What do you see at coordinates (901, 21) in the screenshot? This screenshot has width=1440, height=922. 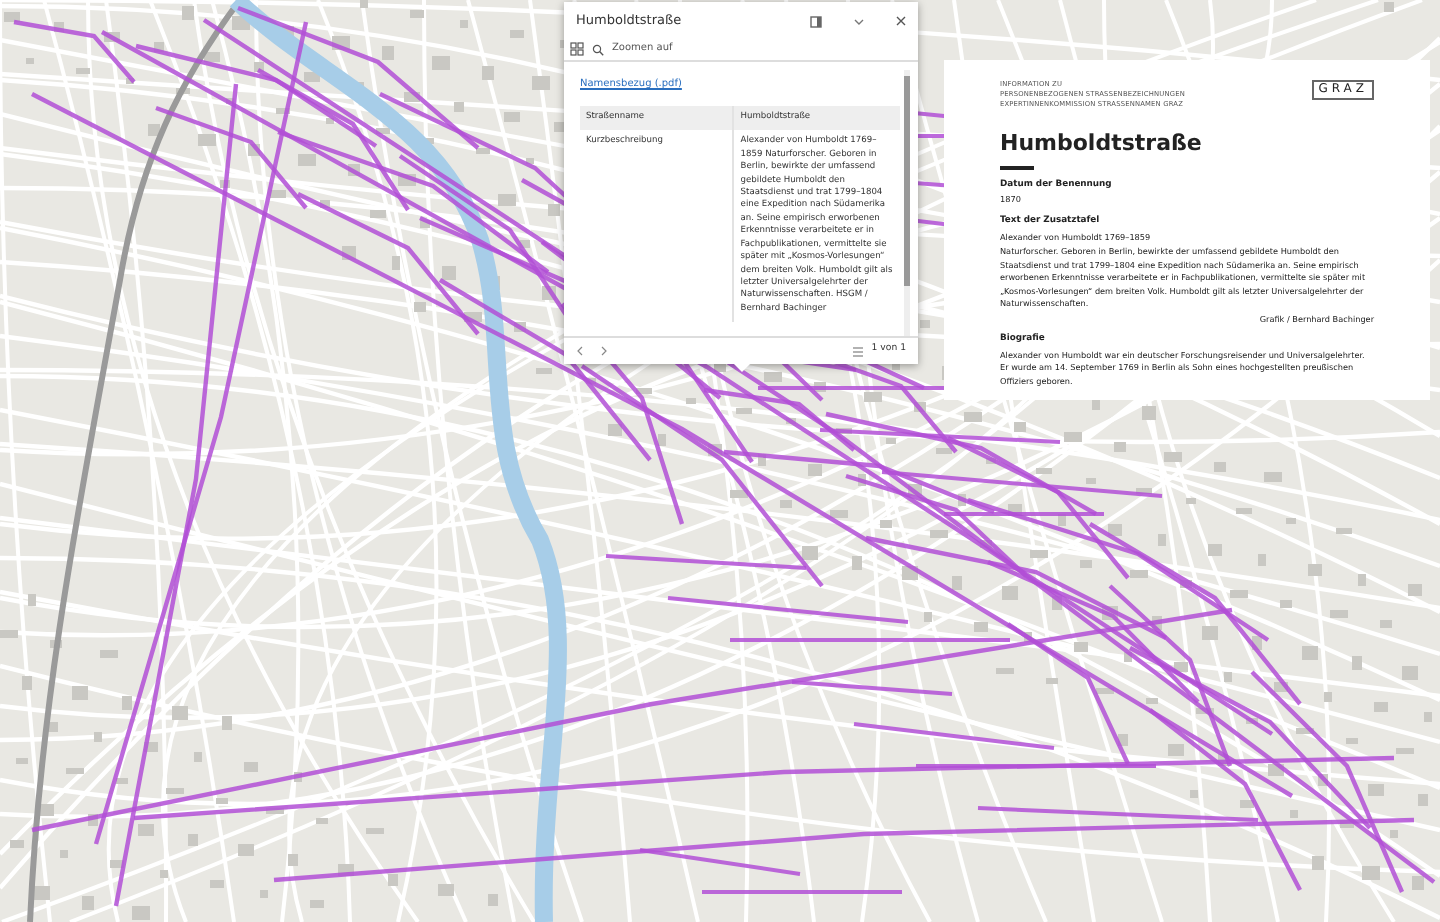 I see `close-icon` at bounding box center [901, 21].